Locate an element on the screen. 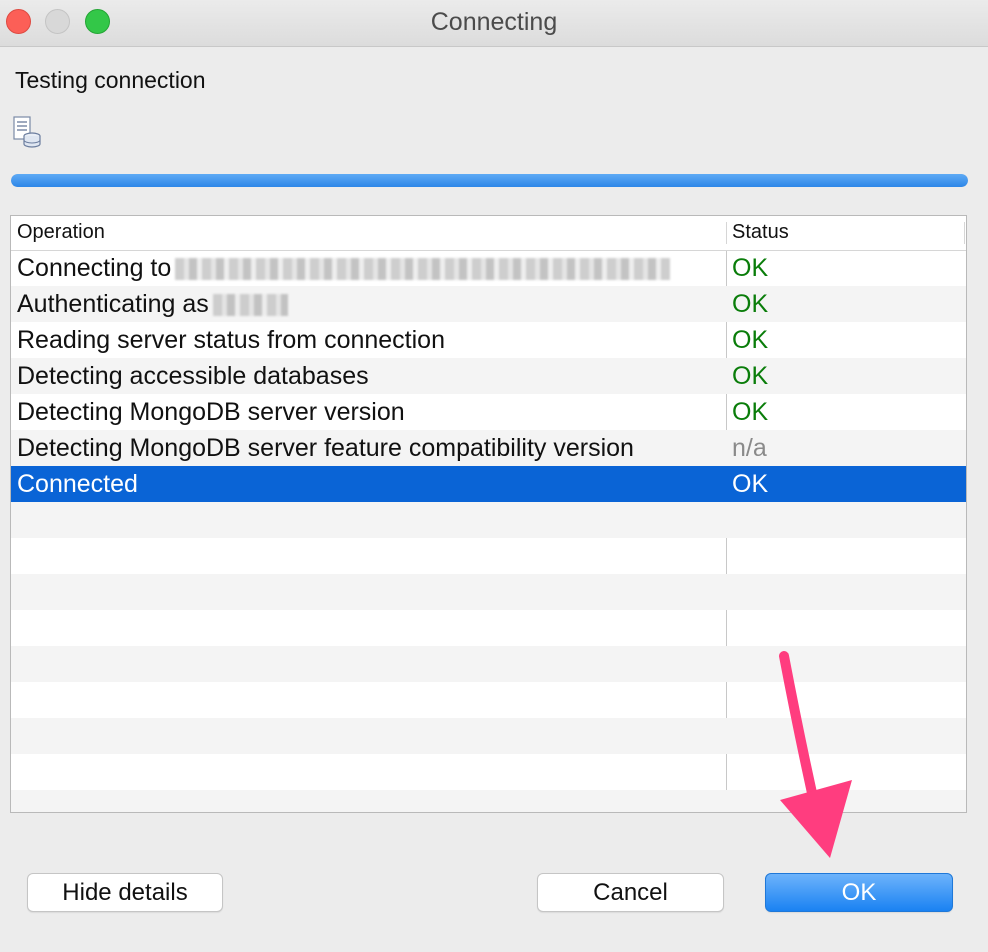  hide-details-button: Hide details is located at coordinates (125, 892).